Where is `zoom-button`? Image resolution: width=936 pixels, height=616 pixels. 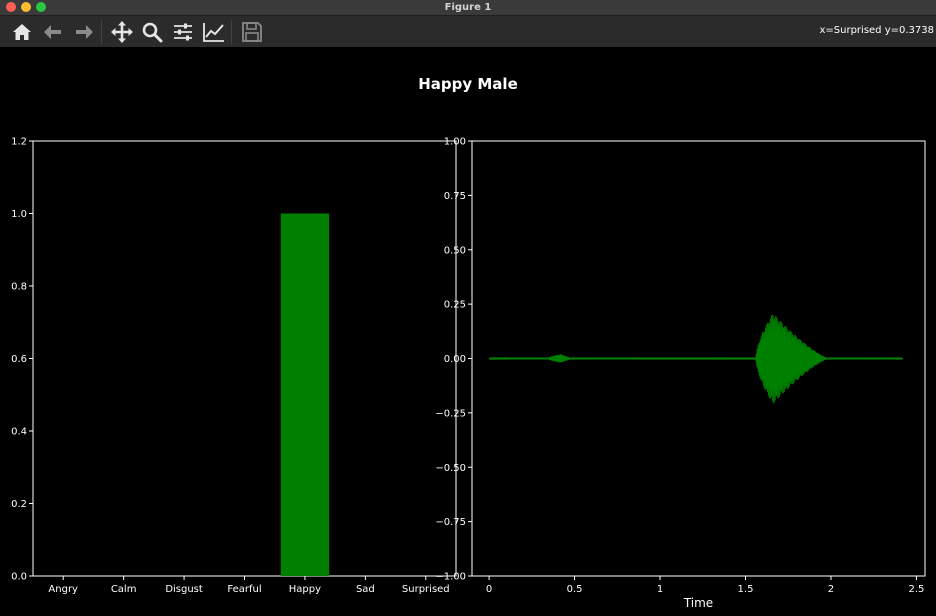 zoom-button is located at coordinates (152, 32).